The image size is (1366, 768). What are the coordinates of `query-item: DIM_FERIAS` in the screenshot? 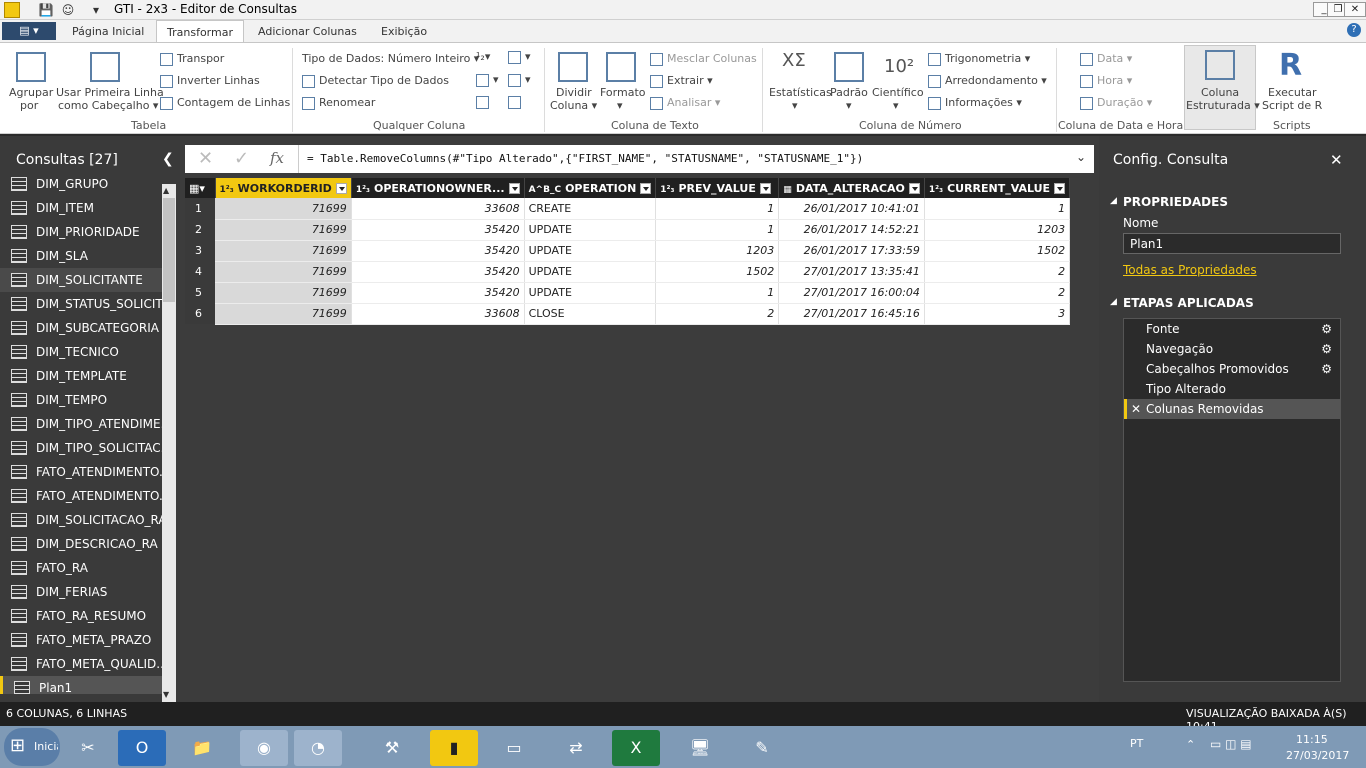 It's located at (81, 592).